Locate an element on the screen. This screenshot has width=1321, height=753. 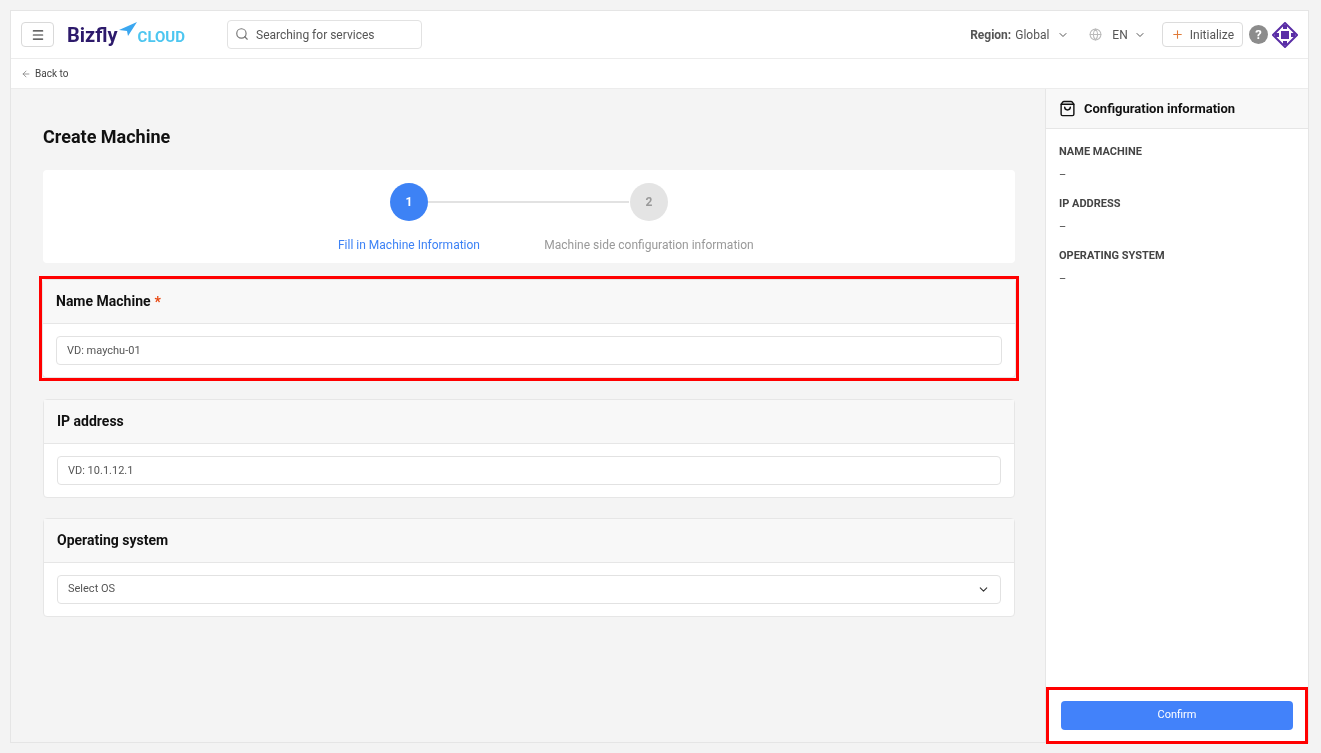
menu-icon is located at coordinates (37, 34).